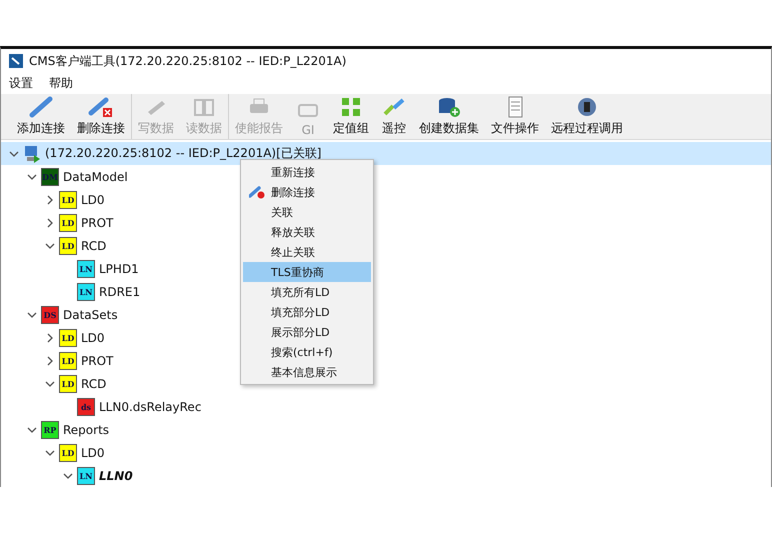 The height and width of the screenshot is (534, 772). I want to click on toolbar-button: 远程过程调用, so click(587, 116).